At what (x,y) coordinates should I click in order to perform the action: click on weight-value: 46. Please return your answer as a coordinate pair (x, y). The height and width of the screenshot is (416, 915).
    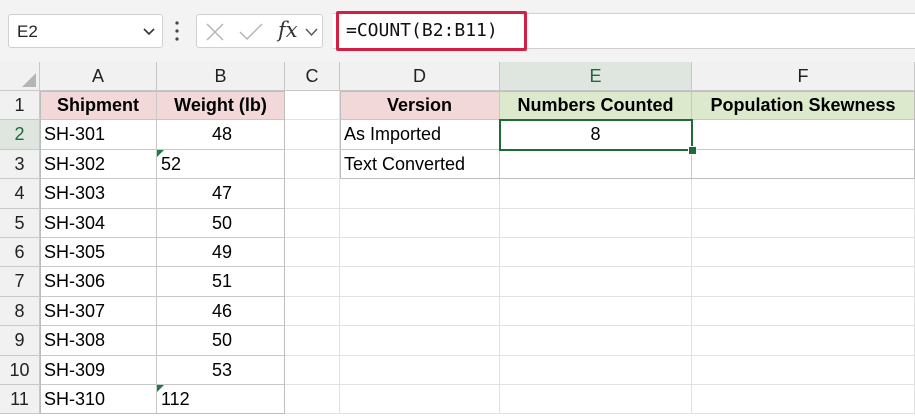
    Looking at the image, I should click on (221, 310).